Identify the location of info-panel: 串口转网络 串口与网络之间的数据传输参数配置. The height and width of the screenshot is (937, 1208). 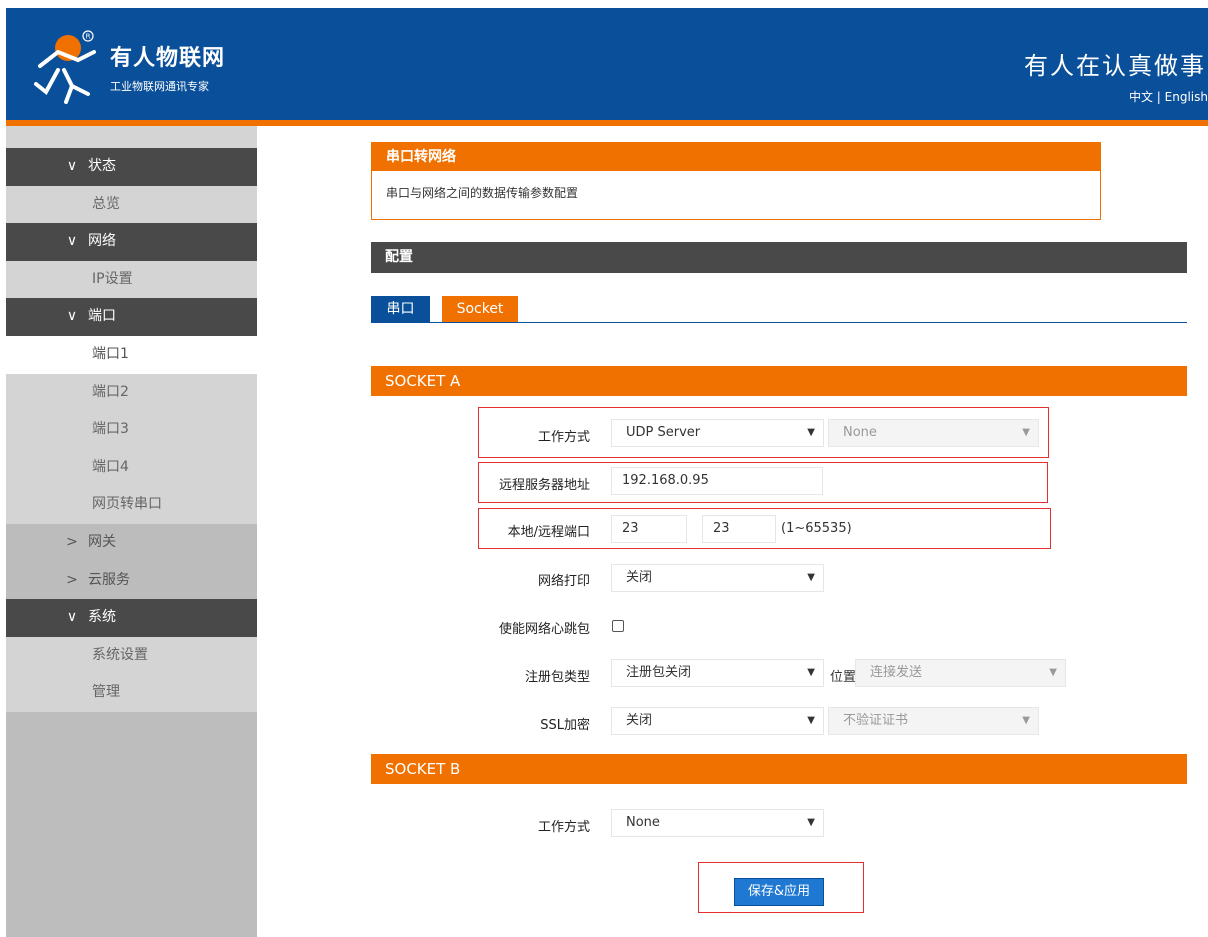
(736, 181).